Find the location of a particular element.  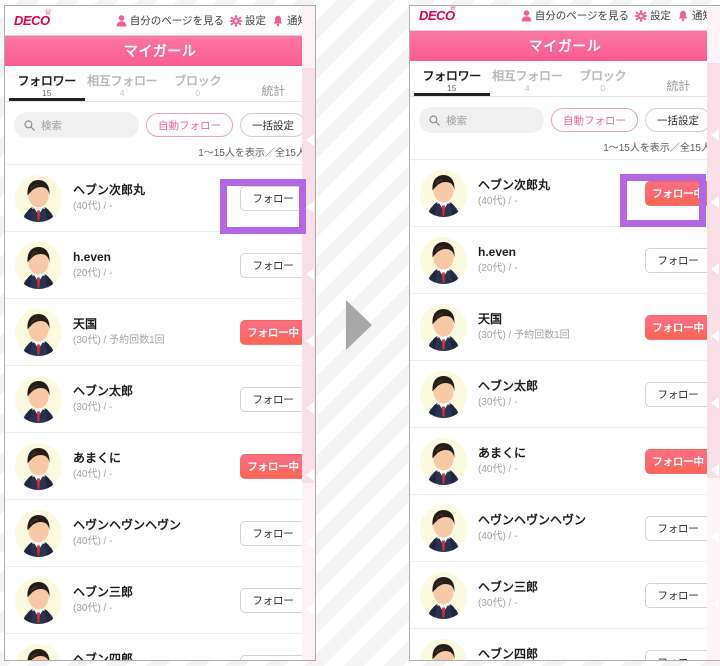

table-row: ヘブン次郎丸 (40代) / - フォロー is located at coordinates (160, 198).